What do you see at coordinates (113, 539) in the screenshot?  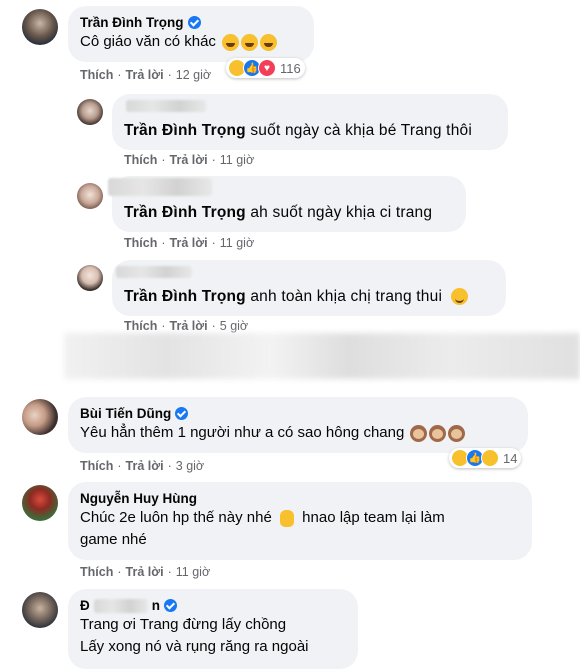 I see `comment-text-line2: game nhé` at bounding box center [113, 539].